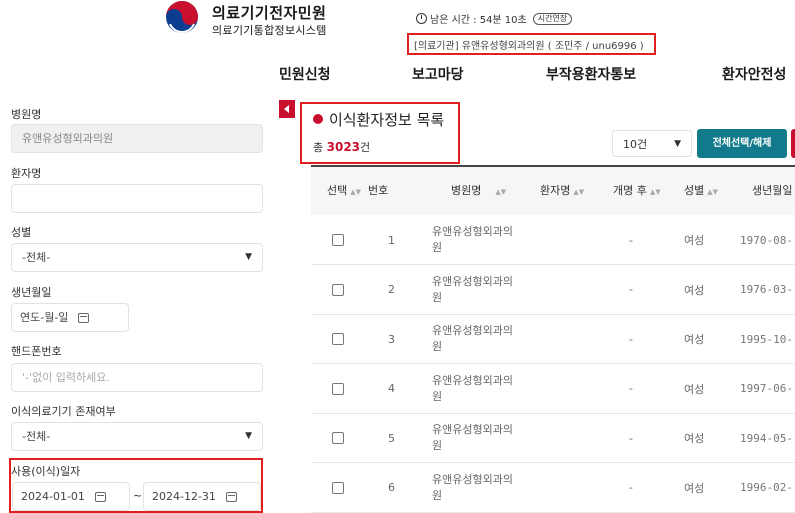 The height and width of the screenshot is (513, 795). I want to click on row-number: 1, so click(391, 240).